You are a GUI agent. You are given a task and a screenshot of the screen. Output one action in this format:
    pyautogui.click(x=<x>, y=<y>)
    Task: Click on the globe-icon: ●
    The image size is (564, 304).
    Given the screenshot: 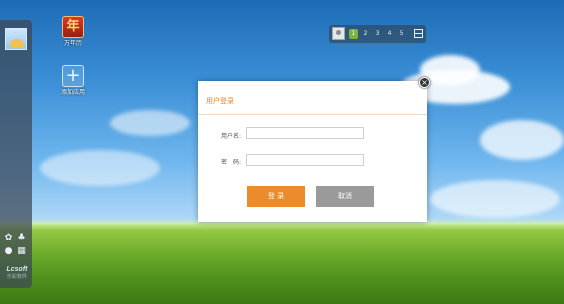 What is the action you would take?
    pyautogui.click(x=8, y=251)
    